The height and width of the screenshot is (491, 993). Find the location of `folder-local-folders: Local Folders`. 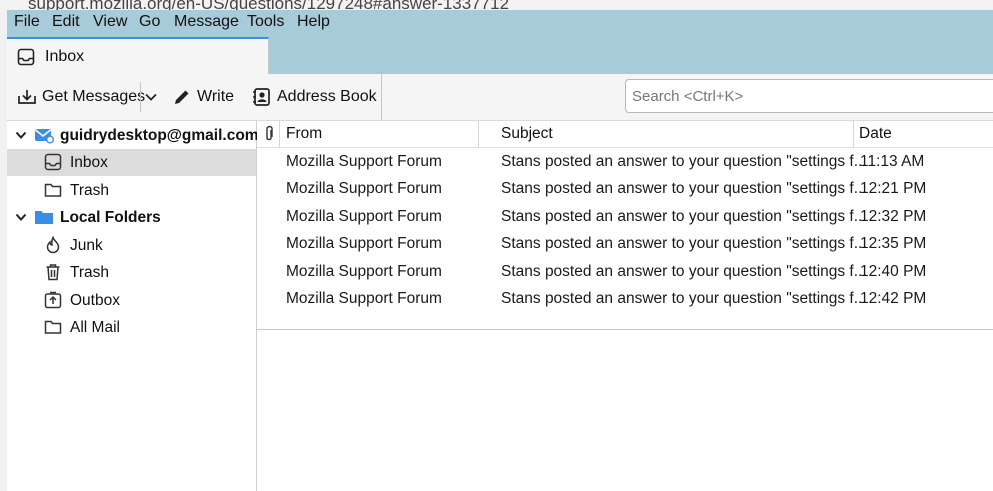

folder-local-folders: Local Folders is located at coordinates (131, 217).